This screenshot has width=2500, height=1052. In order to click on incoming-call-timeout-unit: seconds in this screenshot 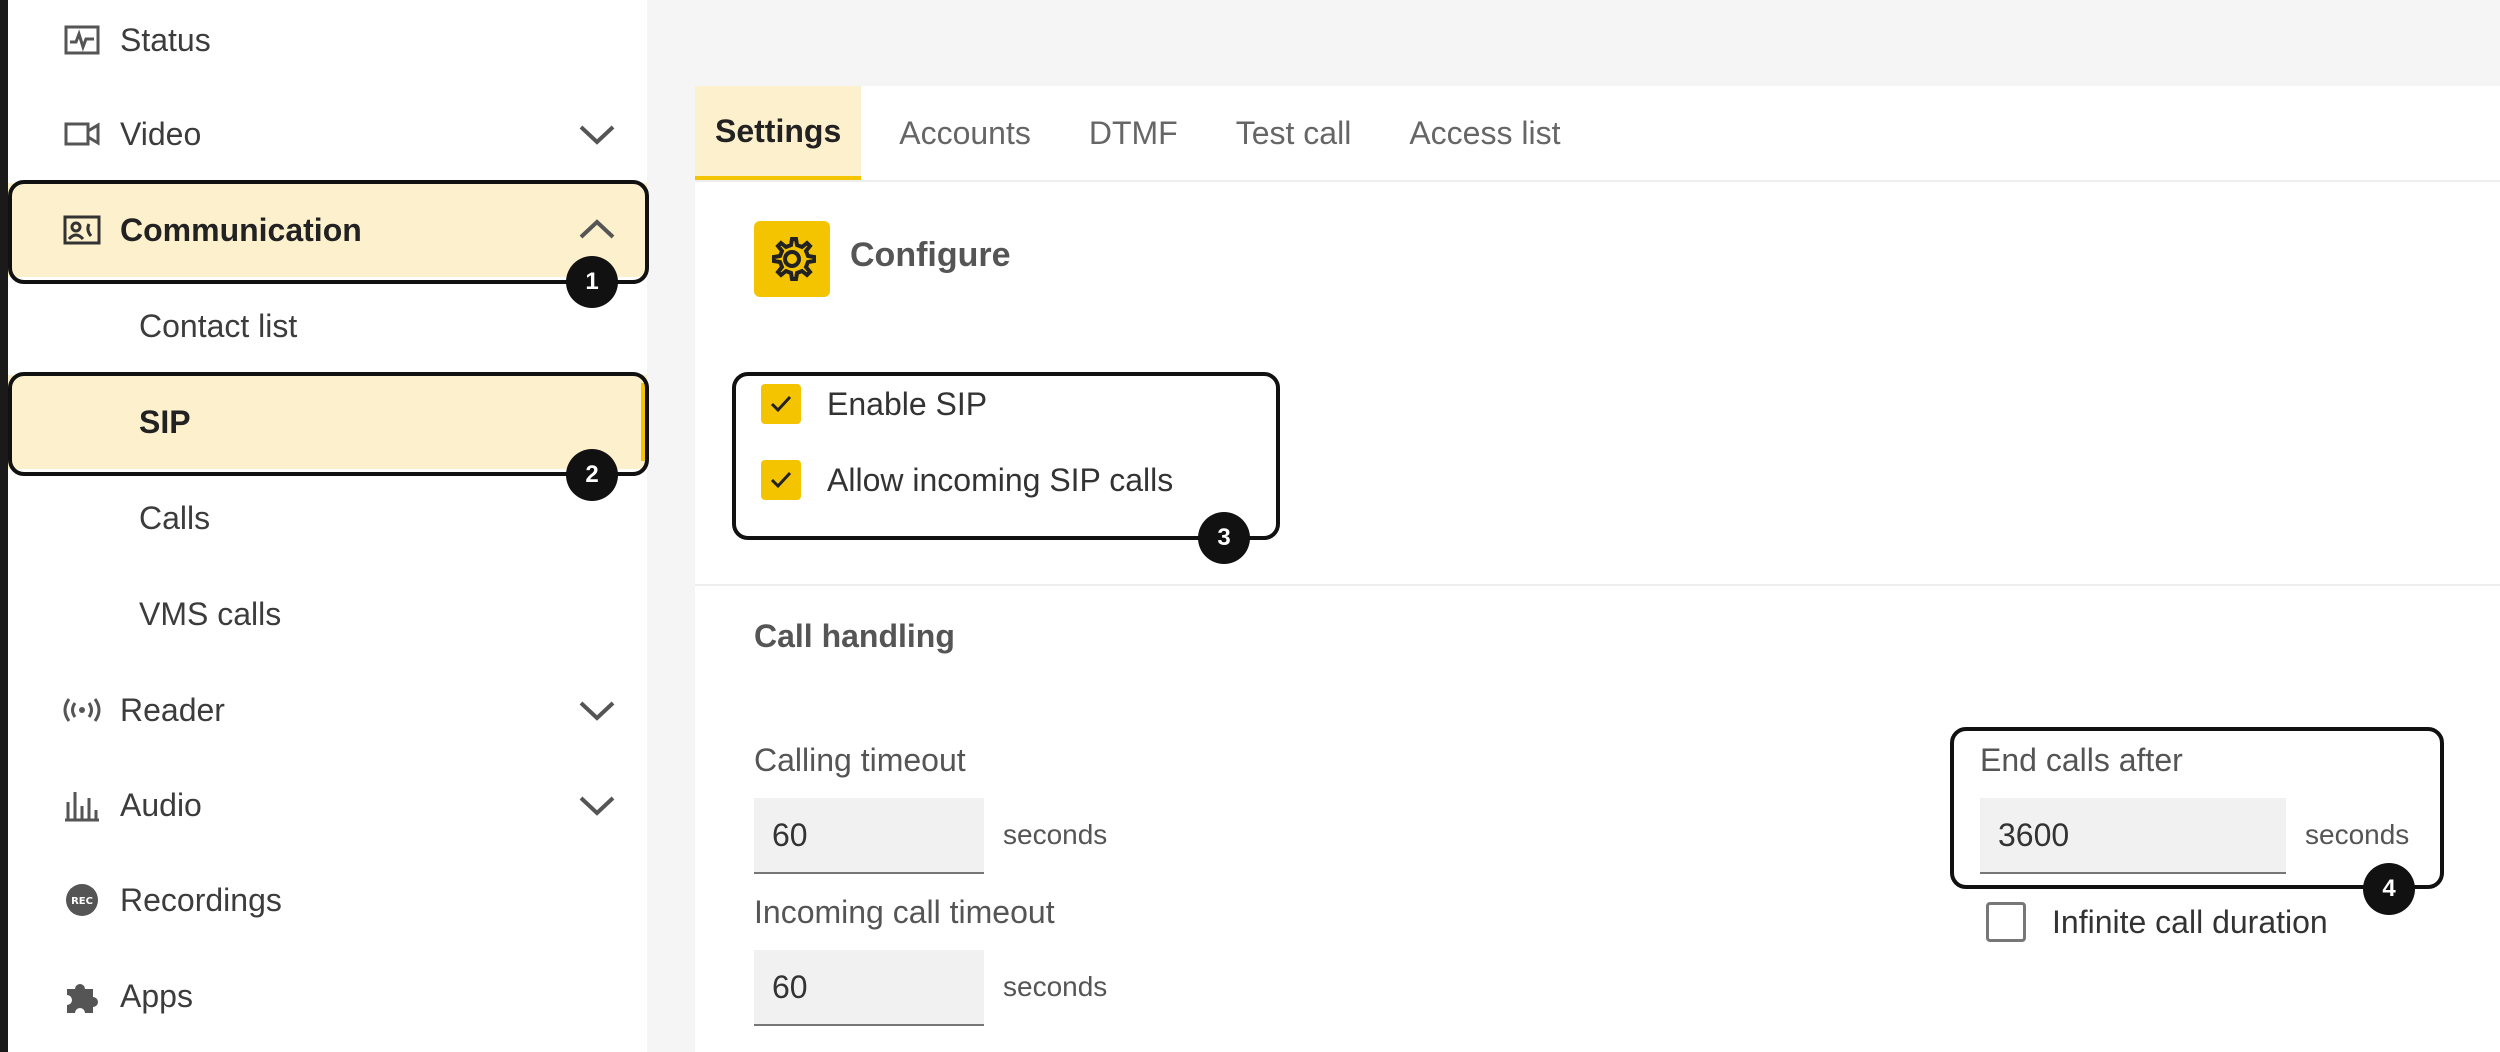, I will do `click(1055, 986)`.